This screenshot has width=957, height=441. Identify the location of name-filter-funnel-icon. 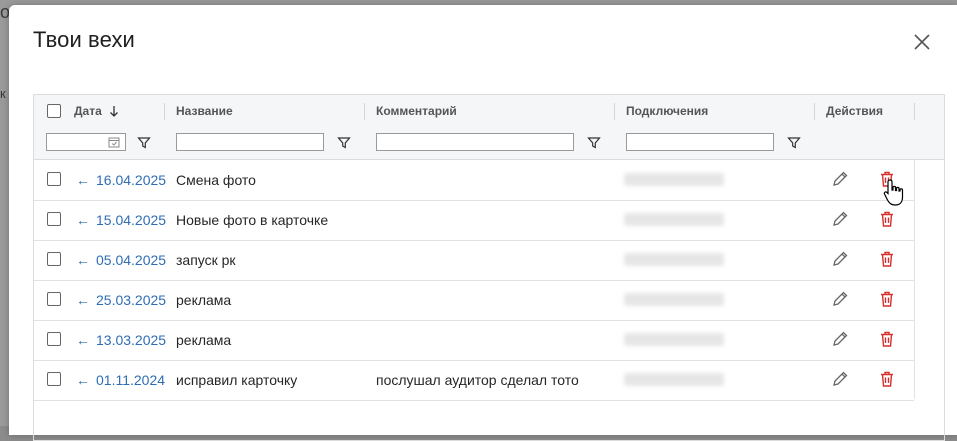
(344, 143).